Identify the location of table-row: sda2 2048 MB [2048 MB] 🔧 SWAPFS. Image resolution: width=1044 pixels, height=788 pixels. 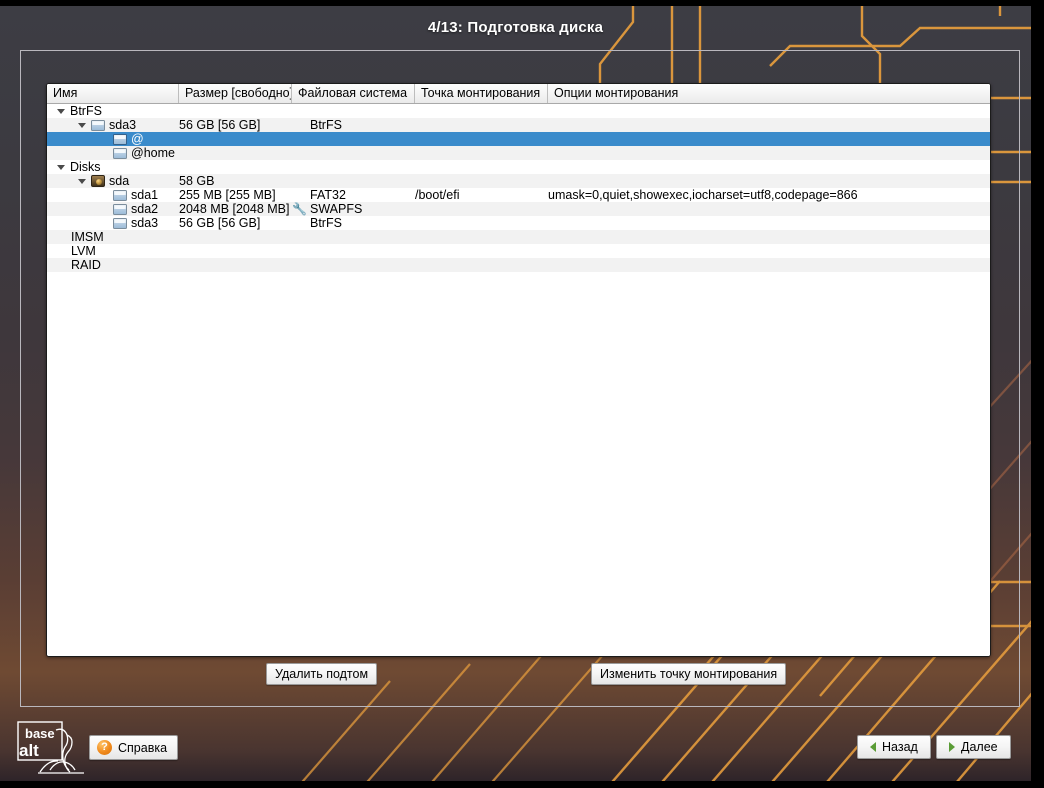
(518, 209).